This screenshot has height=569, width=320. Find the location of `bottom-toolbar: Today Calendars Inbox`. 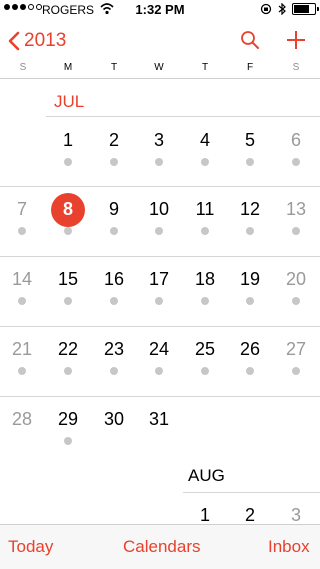

bottom-toolbar: Today Calendars Inbox is located at coordinates (160, 546).